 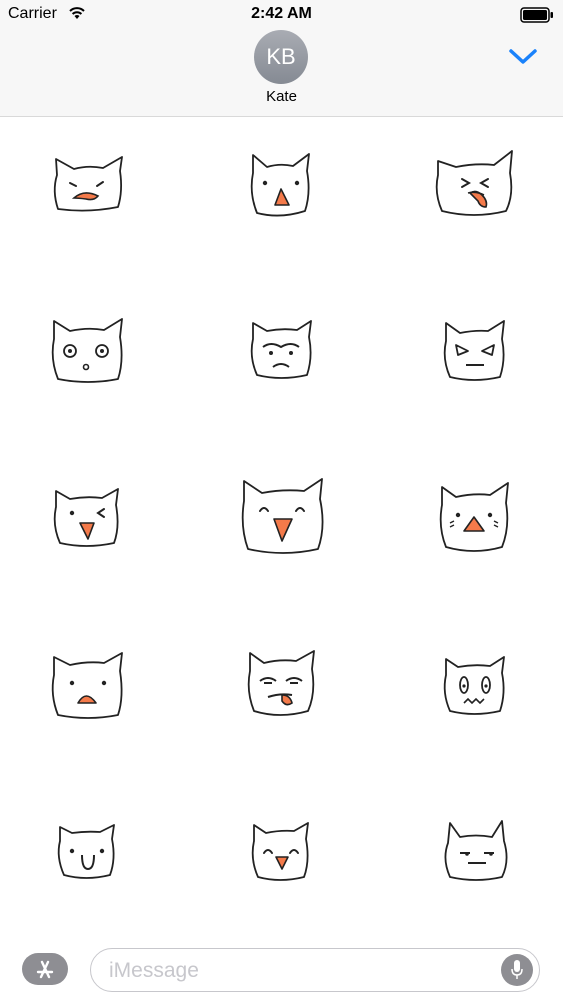 I want to click on contact-name: Kate, so click(x=281, y=96).